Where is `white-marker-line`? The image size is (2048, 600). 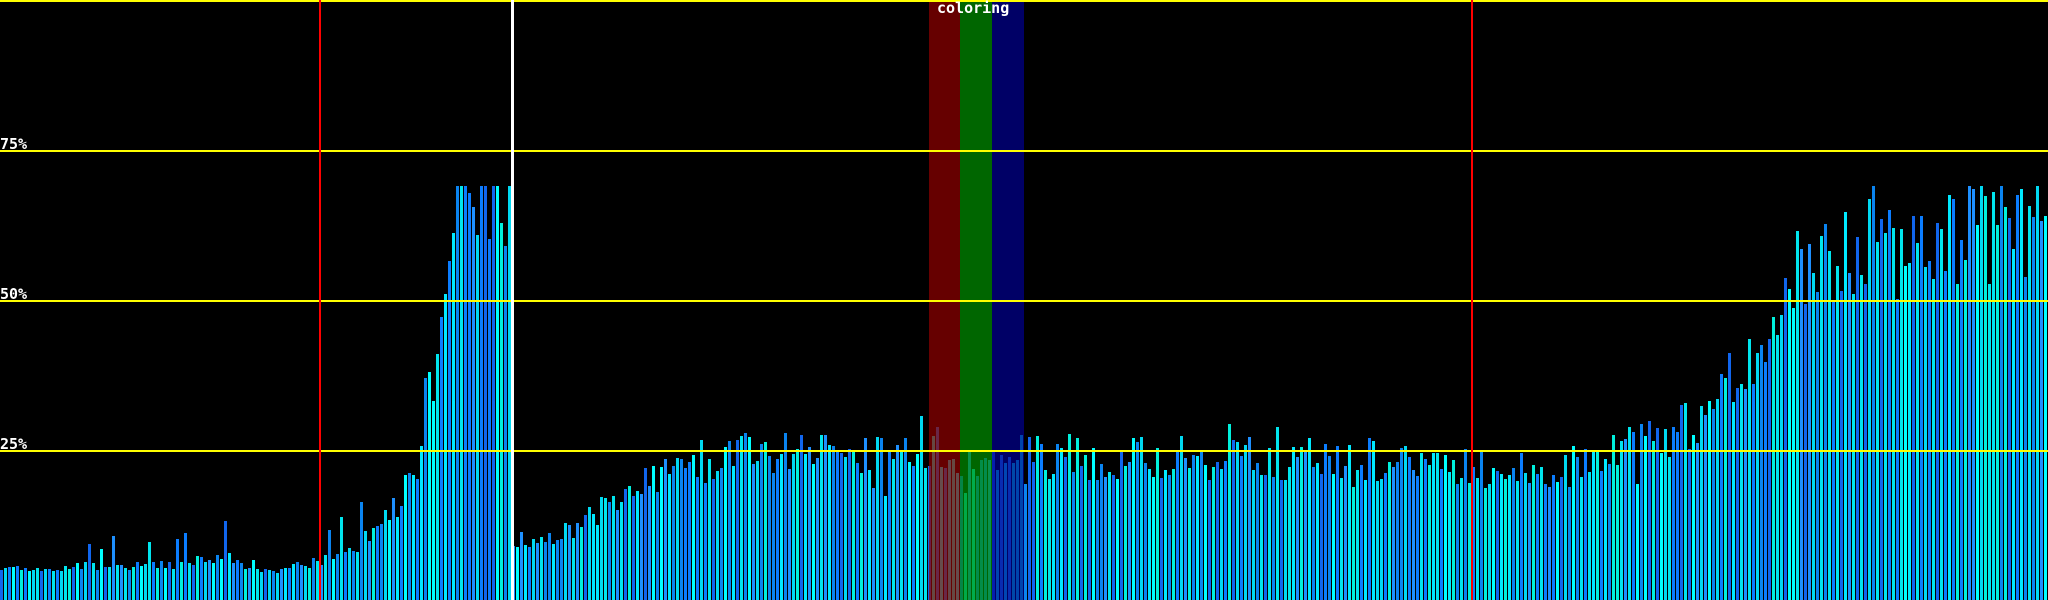
white-marker-line is located at coordinates (512, 300).